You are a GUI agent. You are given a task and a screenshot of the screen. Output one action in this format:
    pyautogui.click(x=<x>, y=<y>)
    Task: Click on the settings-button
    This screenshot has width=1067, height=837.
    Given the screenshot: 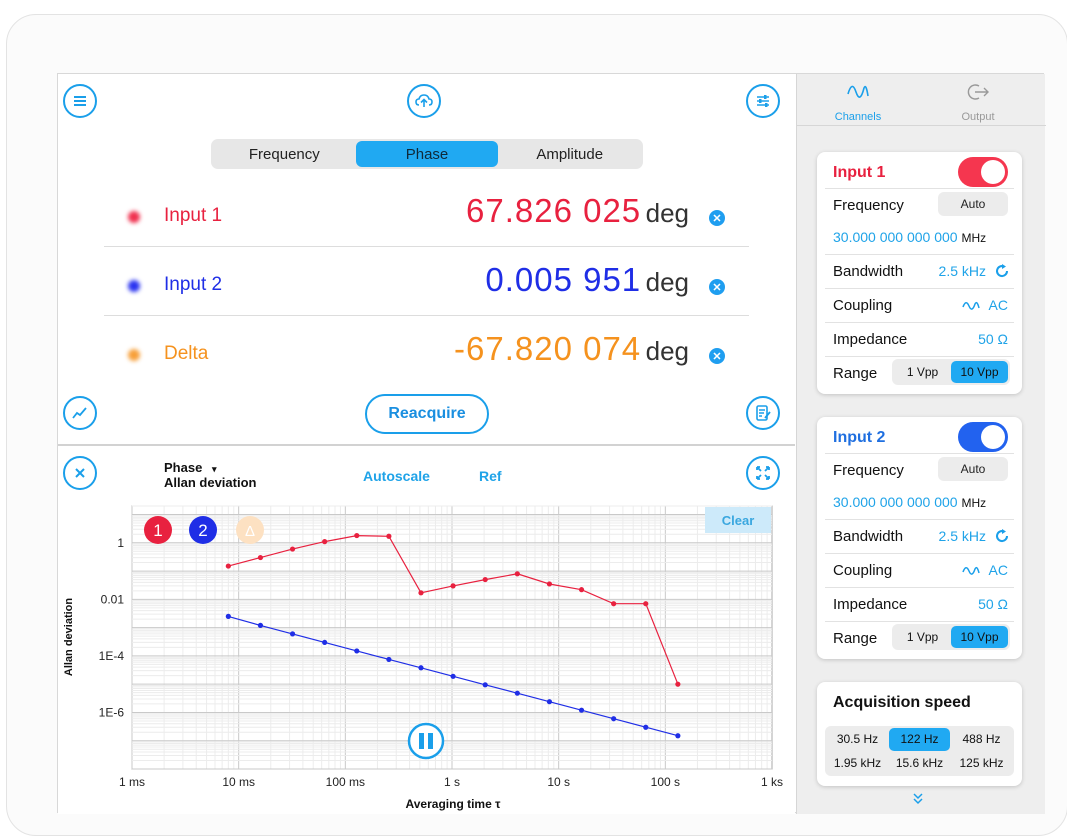 What is the action you would take?
    pyautogui.click(x=763, y=101)
    